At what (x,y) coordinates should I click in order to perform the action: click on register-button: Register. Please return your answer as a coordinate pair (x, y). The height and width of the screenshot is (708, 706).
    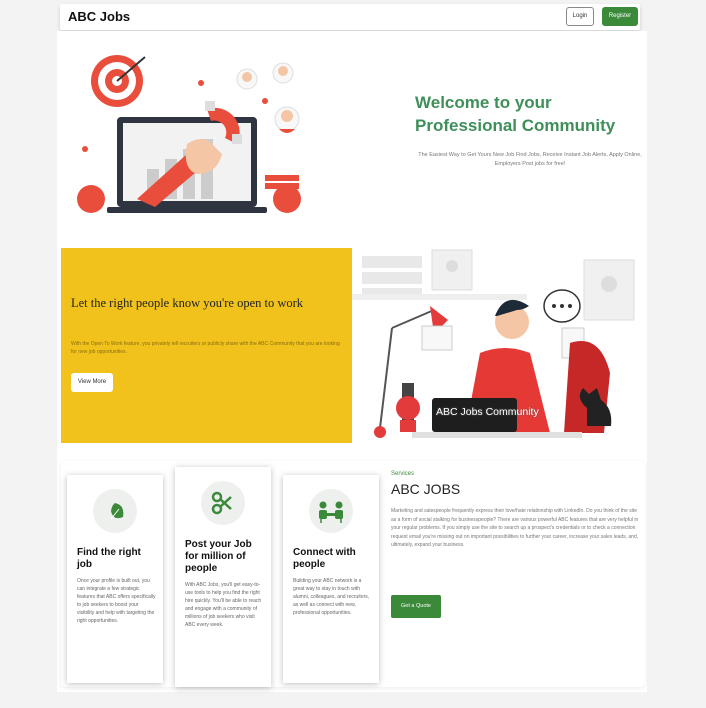
    Looking at the image, I should click on (620, 16).